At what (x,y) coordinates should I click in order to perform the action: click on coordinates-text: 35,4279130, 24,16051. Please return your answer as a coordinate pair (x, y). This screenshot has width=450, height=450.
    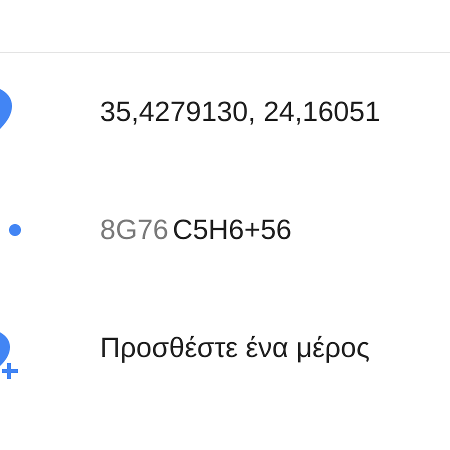
    Looking at the image, I should click on (240, 112).